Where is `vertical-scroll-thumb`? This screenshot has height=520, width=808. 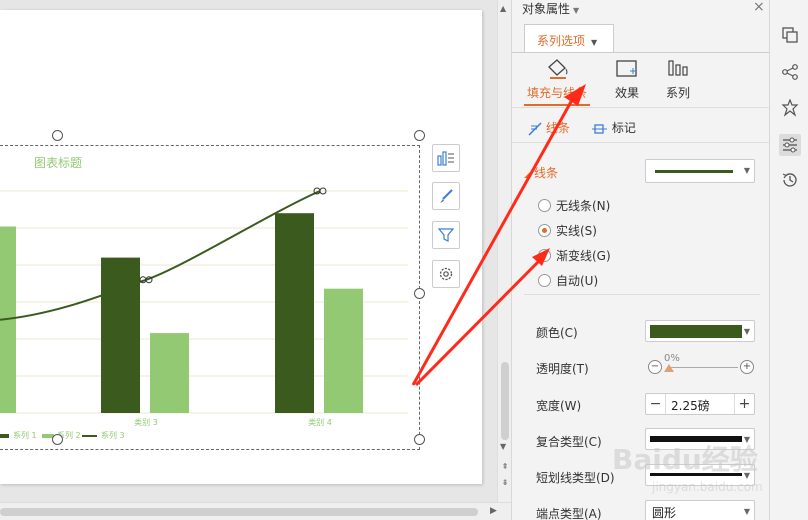 vertical-scroll-thumb is located at coordinates (505, 401).